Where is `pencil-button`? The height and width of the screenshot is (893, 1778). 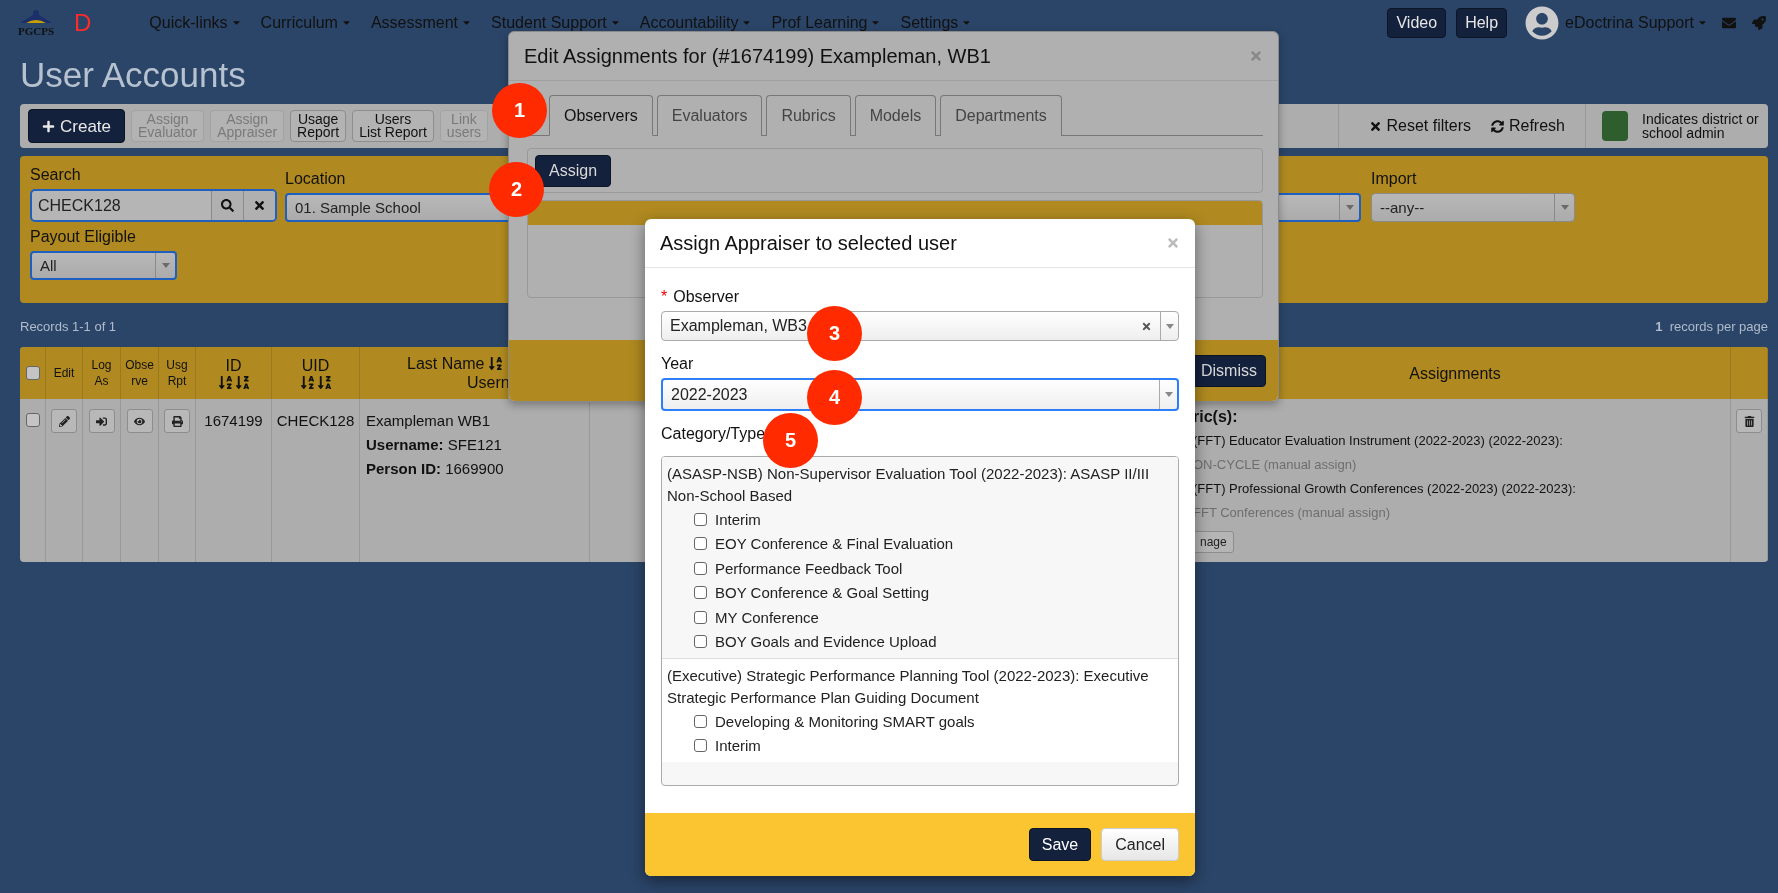
pencil-button is located at coordinates (64, 421).